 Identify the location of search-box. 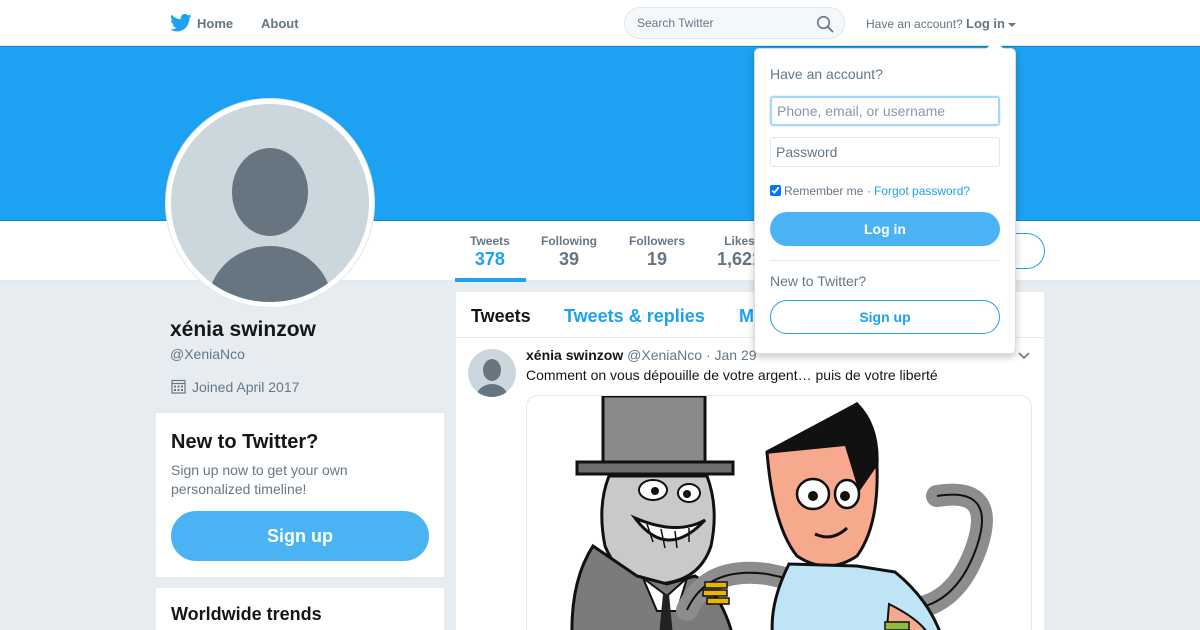
(734, 23).